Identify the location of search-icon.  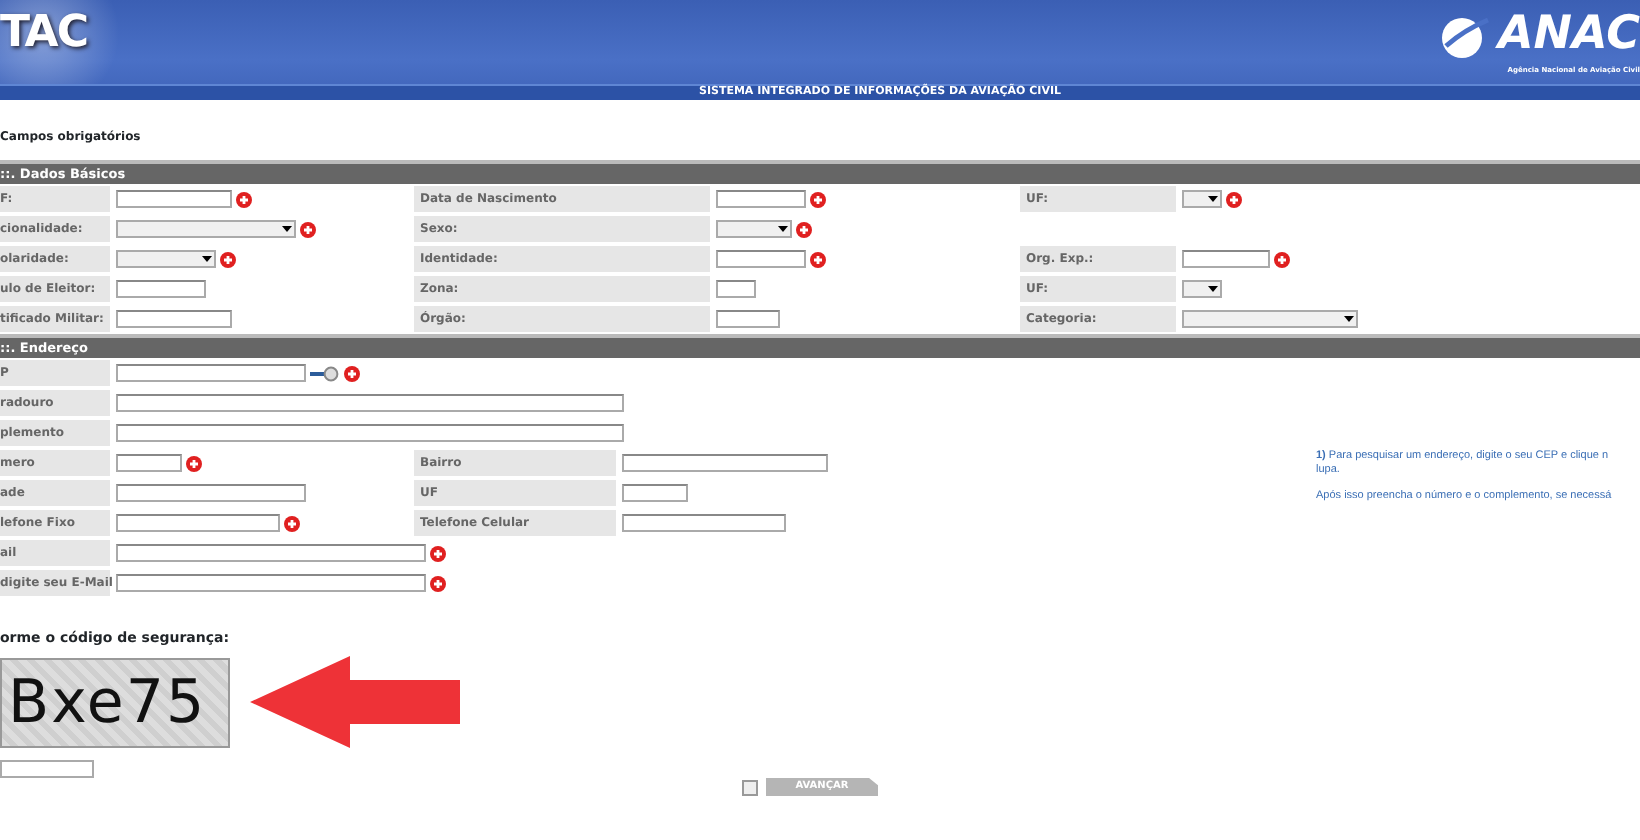
(325, 373).